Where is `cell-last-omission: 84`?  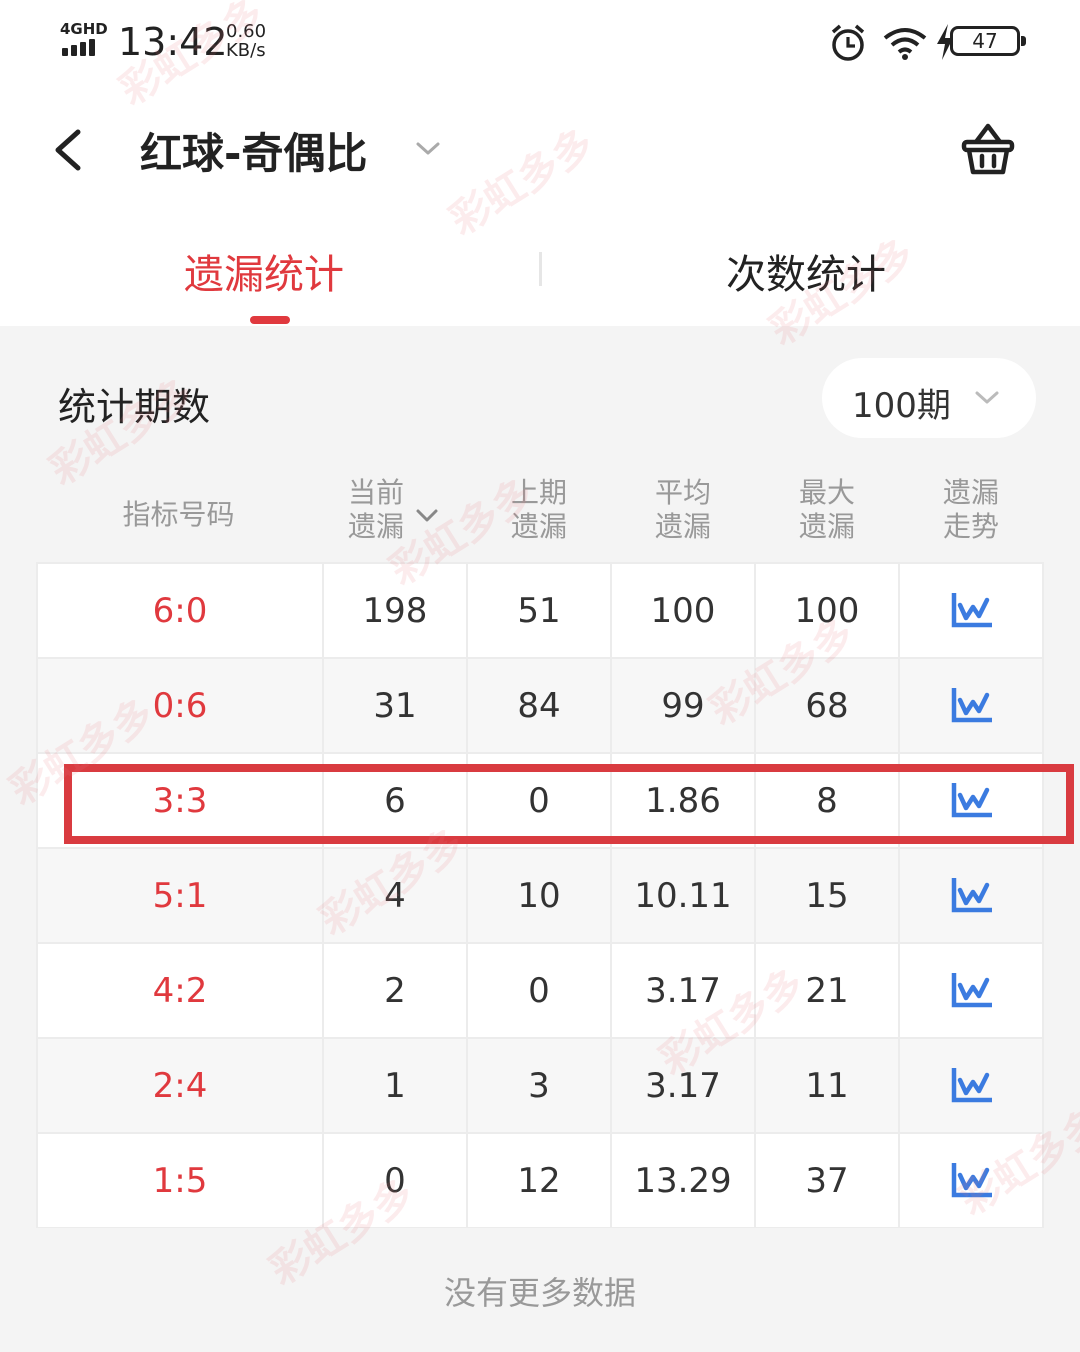
cell-last-omission: 84 is located at coordinates (539, 705).